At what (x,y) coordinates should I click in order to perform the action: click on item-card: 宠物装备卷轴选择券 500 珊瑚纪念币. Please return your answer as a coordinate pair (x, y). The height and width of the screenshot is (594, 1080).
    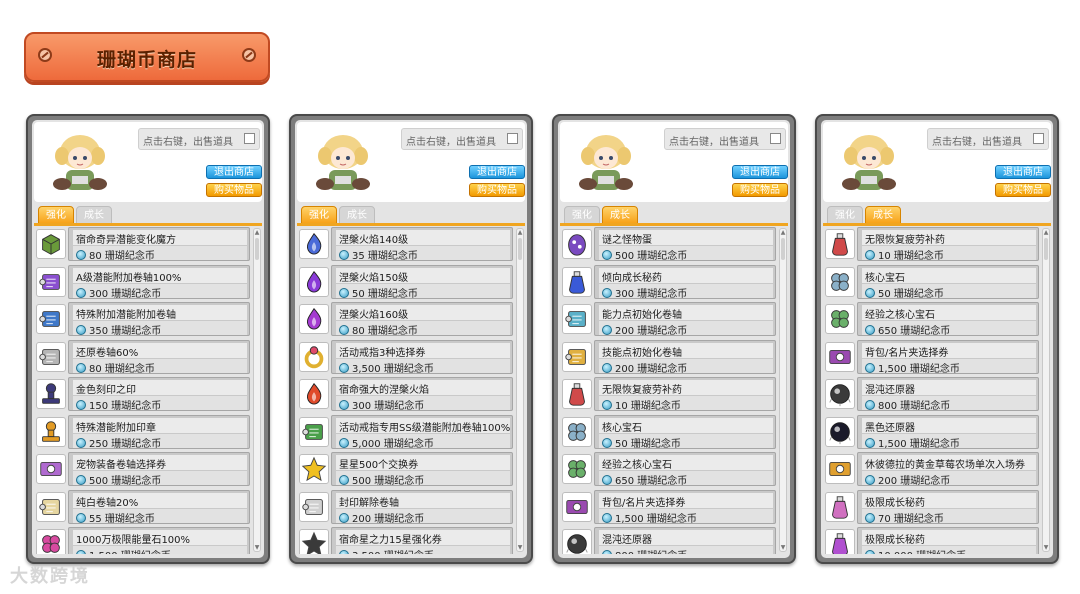
    Looking at the image, I should click on (159, 469).